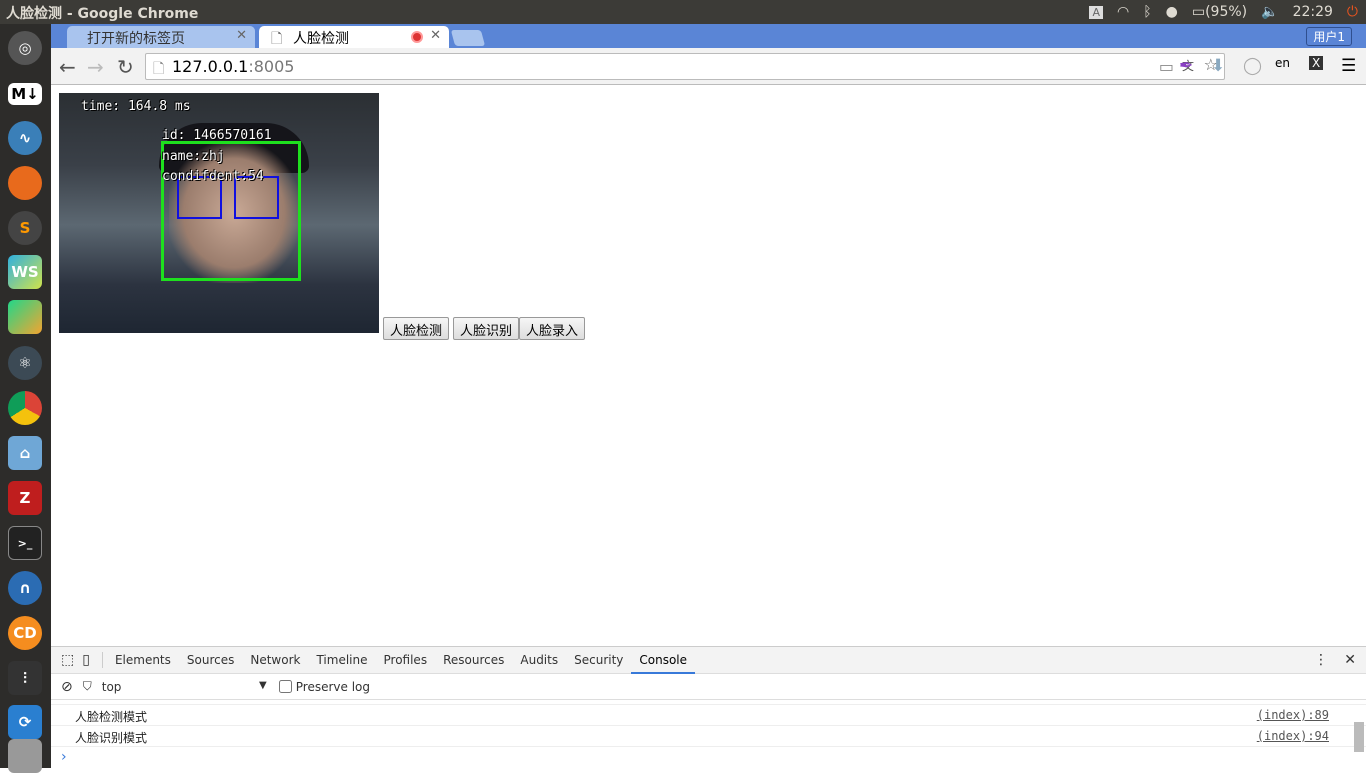 Image resolution: width=1366 pixels, height=773 pixels. What do you see at coordinates (685, 66) in the screenshot?
I see `address-bar: 🗋 127.0.0.1:8005 ▭ 文 ☆` at bounding box center [685, 66].